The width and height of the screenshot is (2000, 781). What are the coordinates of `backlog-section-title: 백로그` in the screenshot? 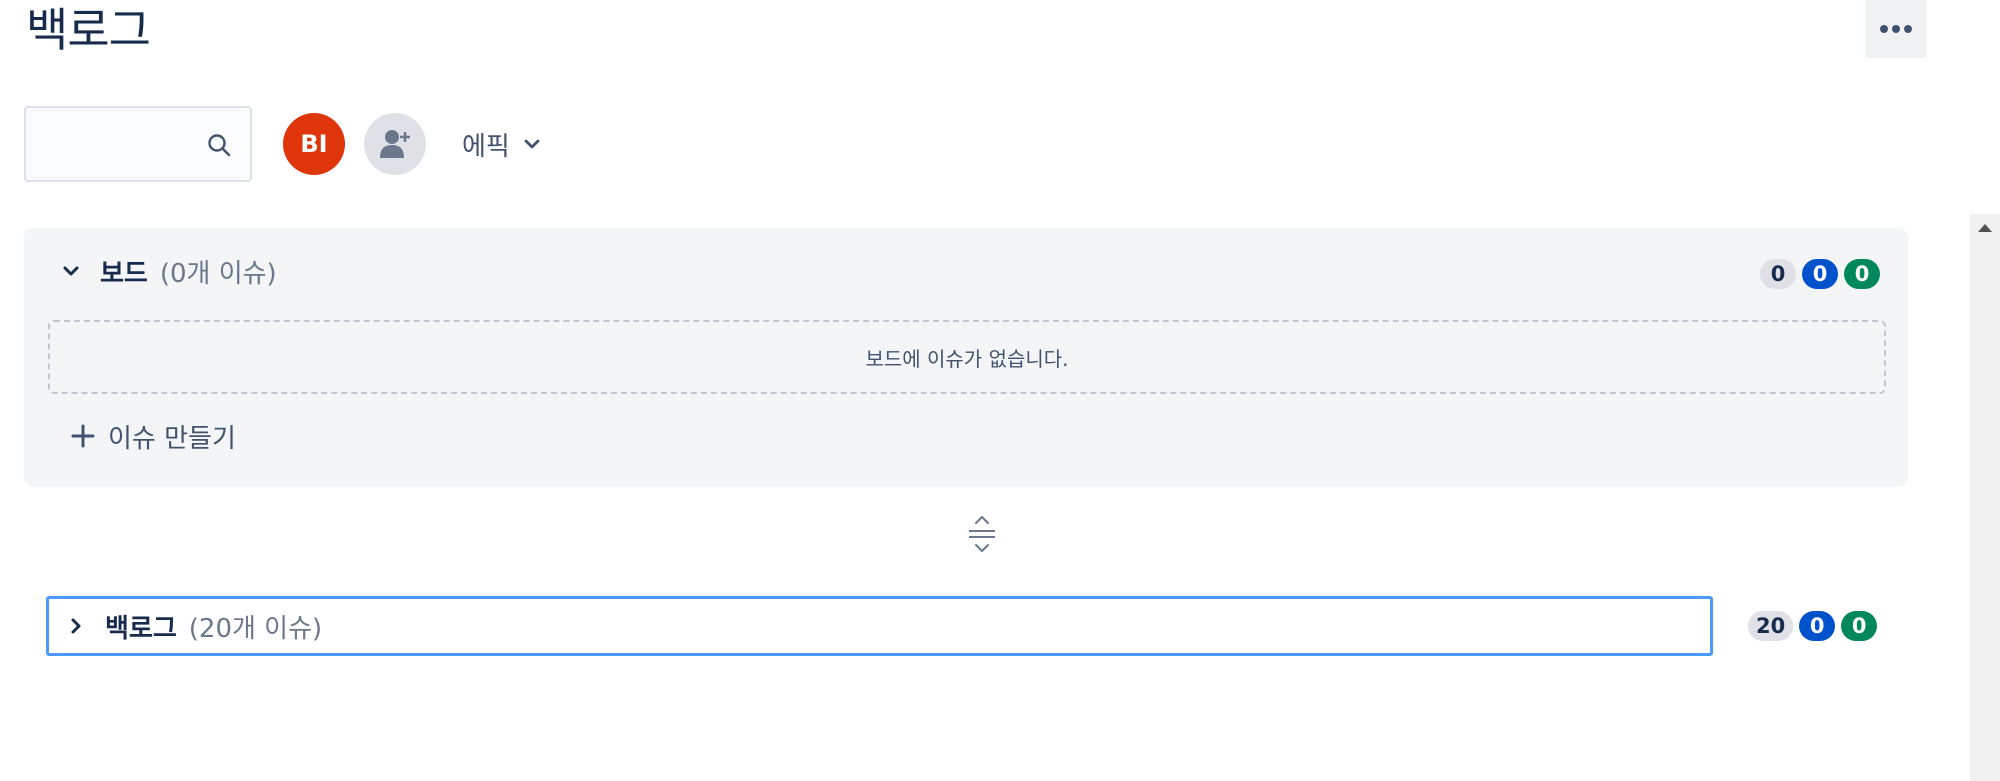 It's located at (141, 628).